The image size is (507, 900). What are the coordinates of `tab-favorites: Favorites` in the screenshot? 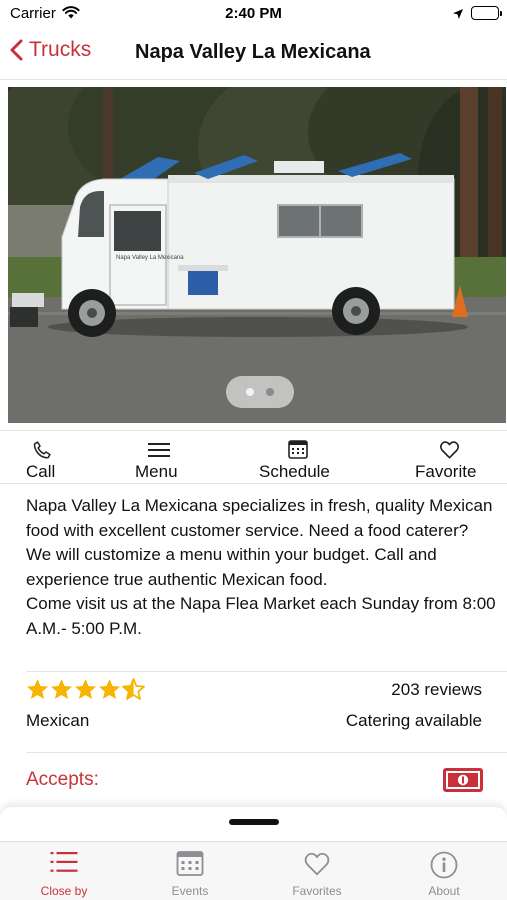 It's located at (317, 871).